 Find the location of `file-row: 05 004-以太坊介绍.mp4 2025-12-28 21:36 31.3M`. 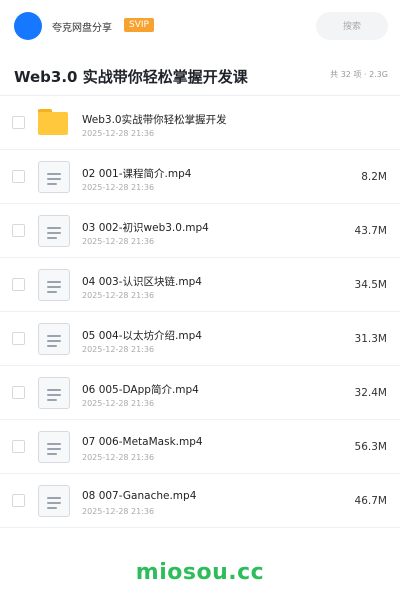

file-row: 05 004-以太坊介绍.mp4 2025-12-28 21:36 31.3M is located at coordinates (200, 339).